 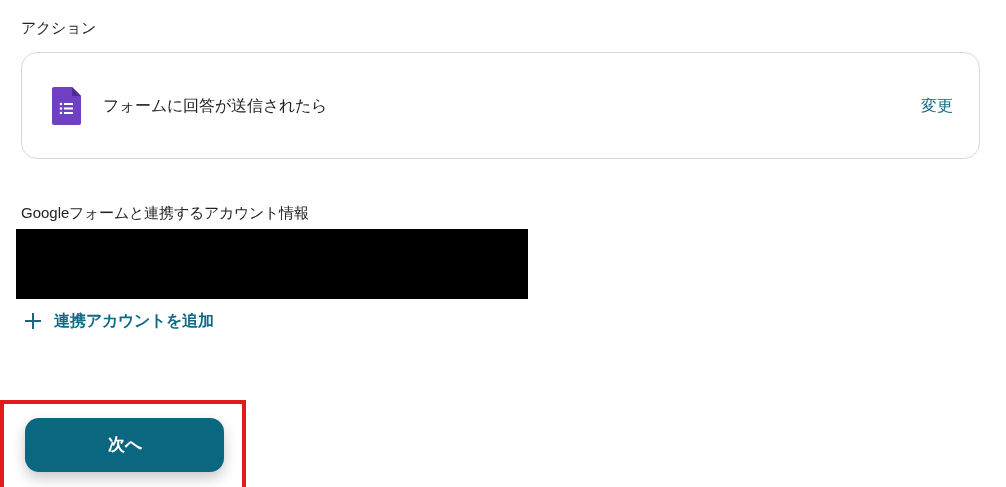 What do you see at coordinates (58, 28) in the screenshot?
I see `section-heading: アクション` at bounding box center [58, 28].